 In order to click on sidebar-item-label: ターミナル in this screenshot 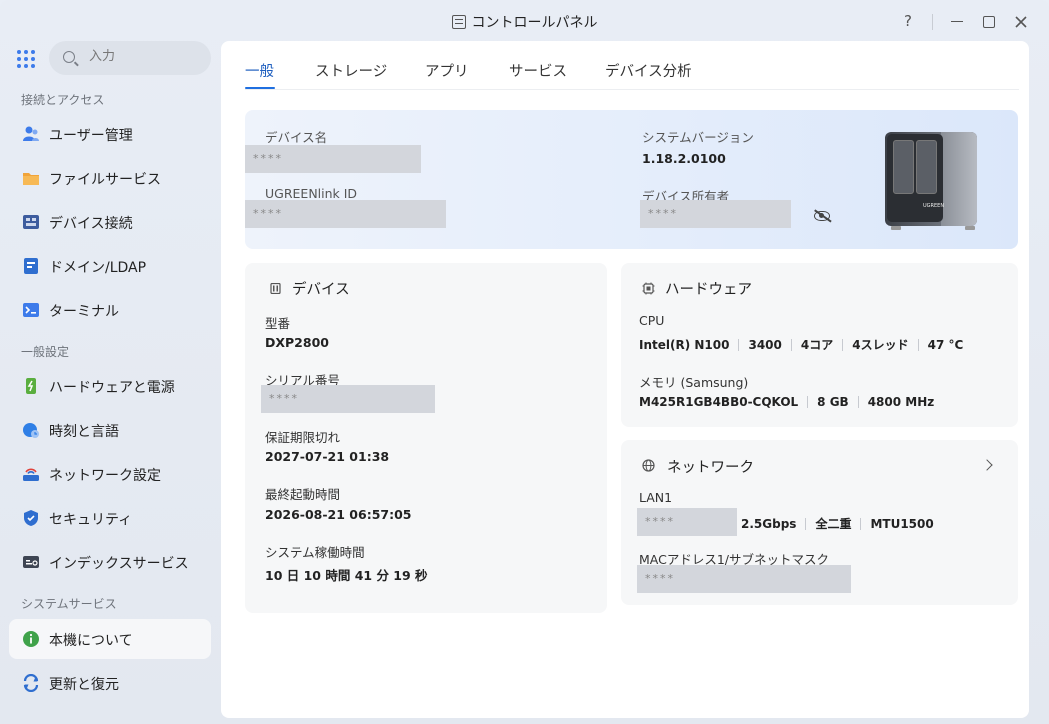, I will do `click(84, 312)`.